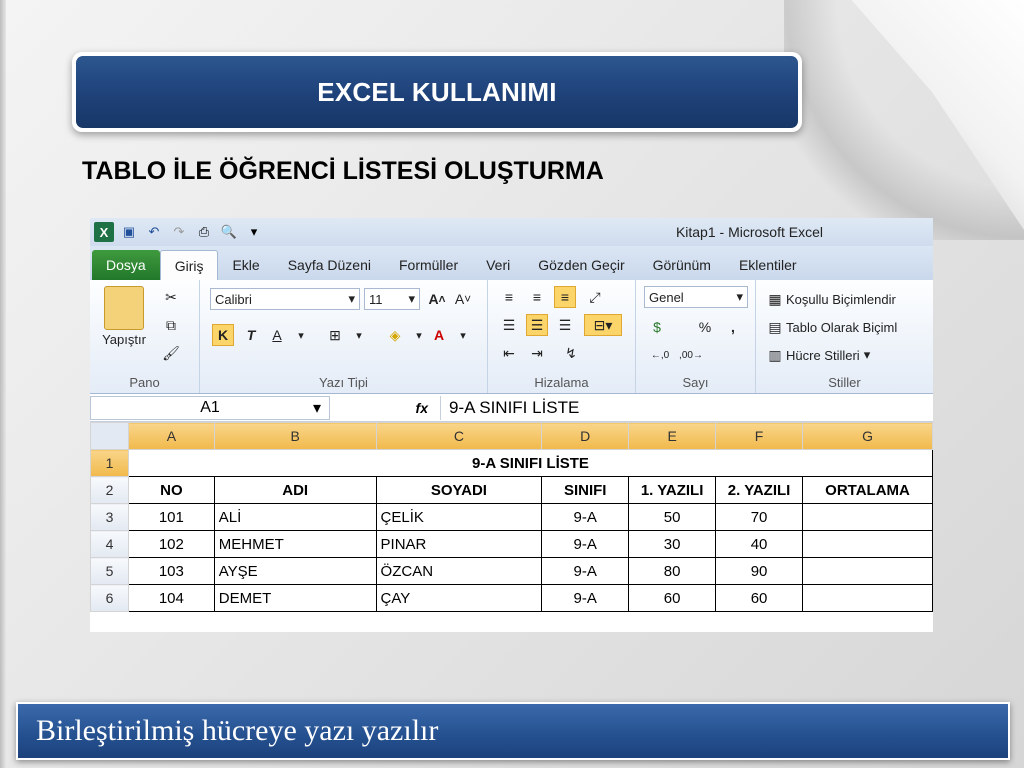  What do you see at coordinates (109, 517) in the screenshot?
I see `row-header: 3` at bounding box center [109, 517].